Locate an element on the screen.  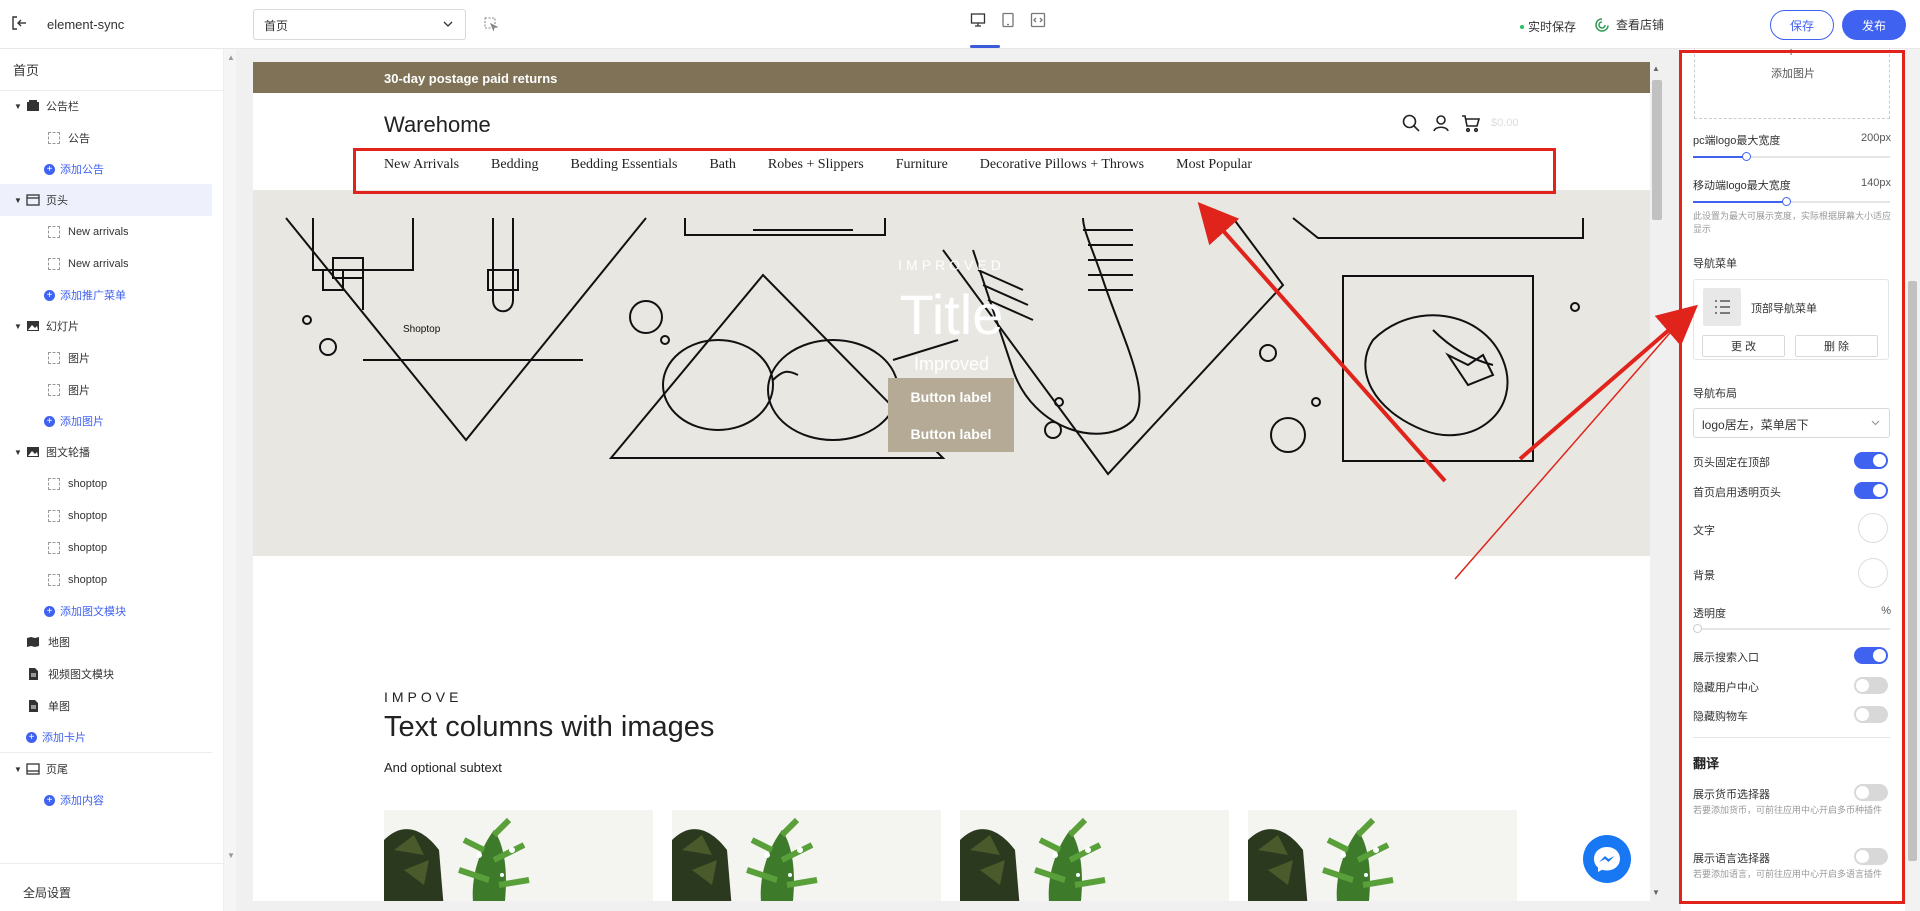
messenger-icon is located at coordinates (1607, 859).